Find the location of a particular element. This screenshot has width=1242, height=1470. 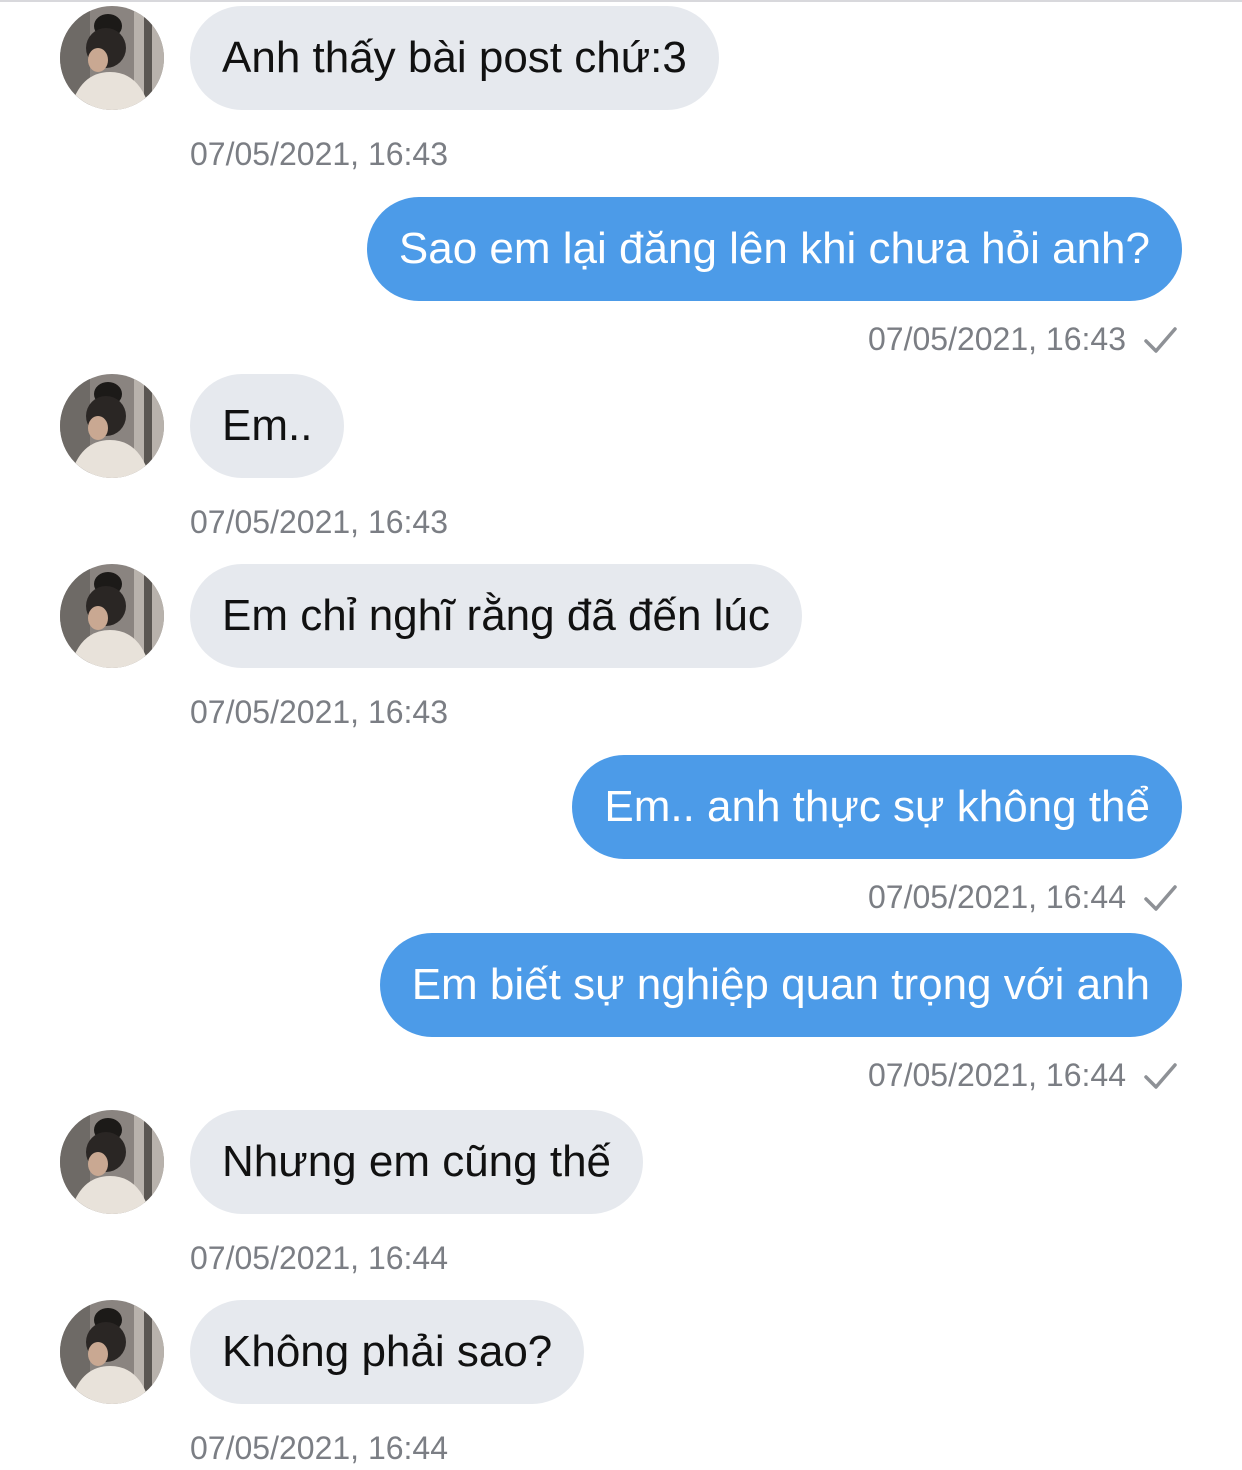

incoming-message-bubble: Anh thấy bài post chứ:3 is located at coordinates (454, 58).